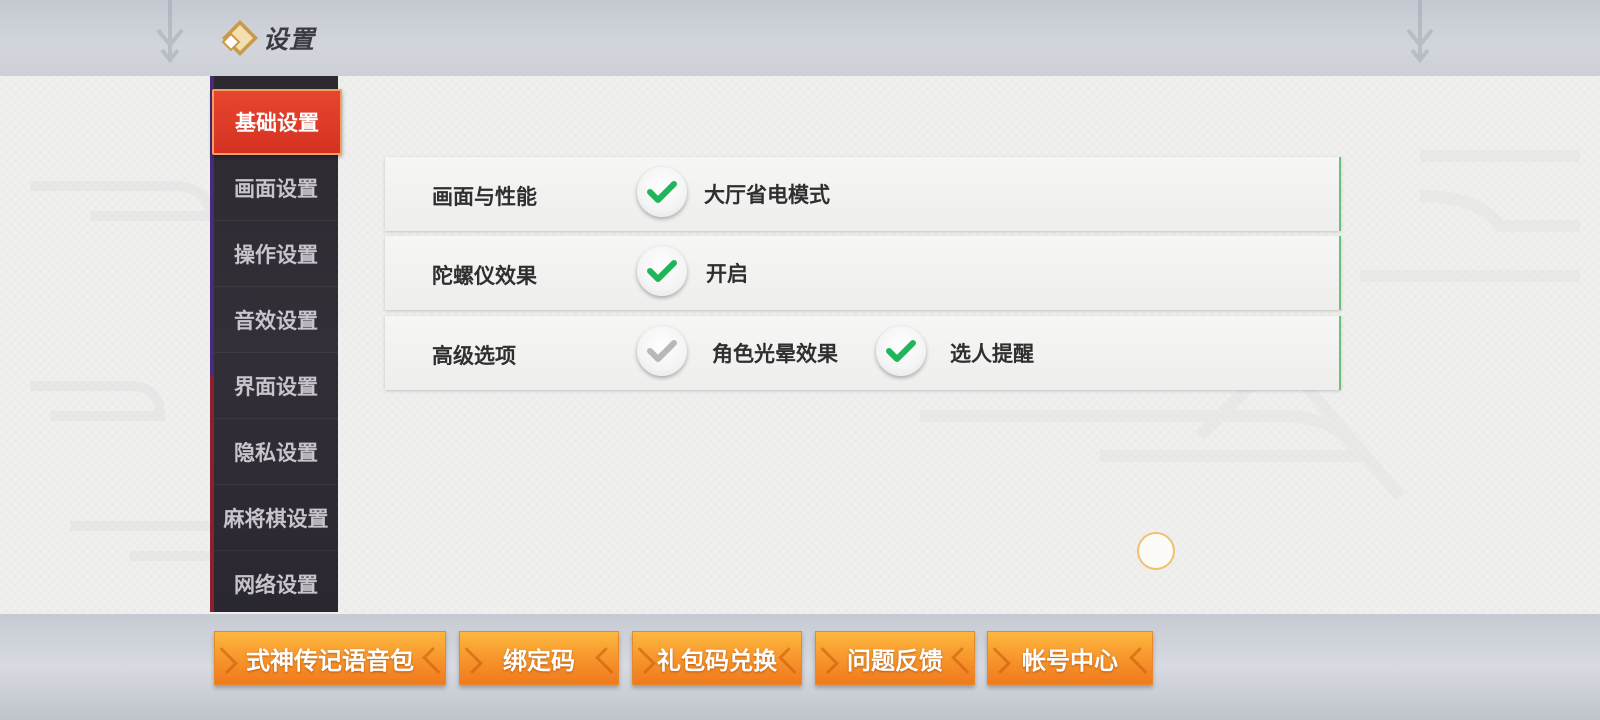 Image resolution: width=1600 pixels, height=720 pixels. I want to click on button-label: 式神传记语音包, so click(330, 660).